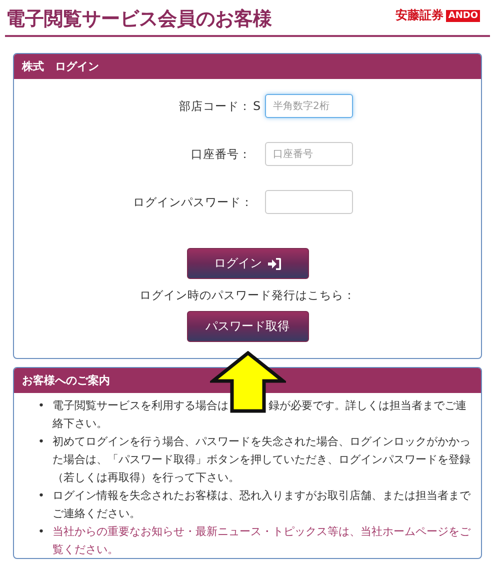 The width and height of the screenshot is (495, 562). What do you see at coordinates (248, 295) in the screenshot?
I see `password-note: ログイン時のパスワード発行はこちら：` at bounding box center [248, 295].